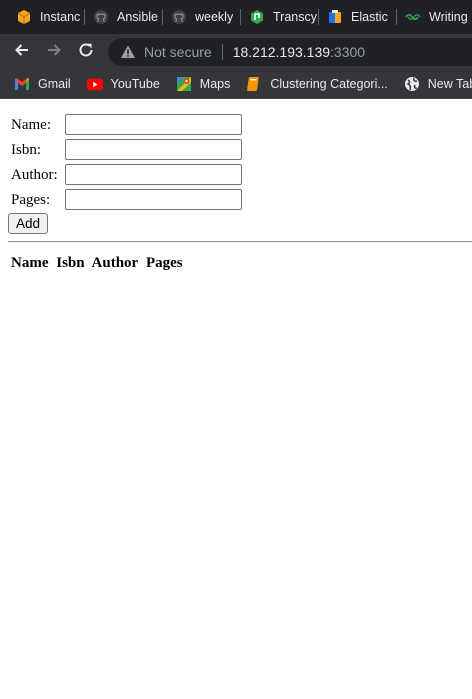 The width and height of the screenshot is (472, 699). What do you see at coordinates (31, 125) in the screenshot?
I see `name-label: Name:` at bounding box center [31, 125].